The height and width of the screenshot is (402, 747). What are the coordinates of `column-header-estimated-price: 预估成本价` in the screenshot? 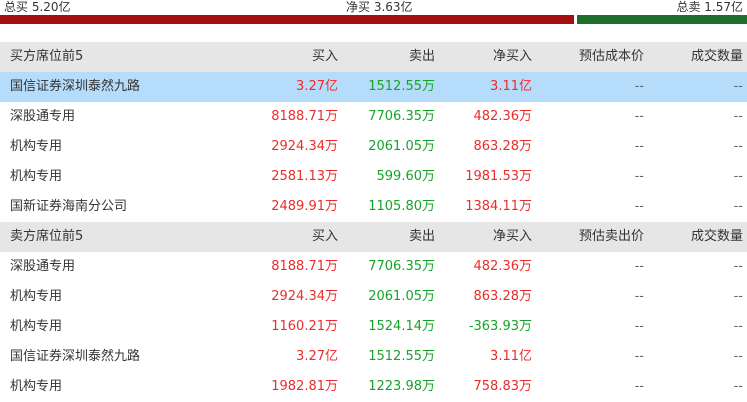 It's located at (611, 56).